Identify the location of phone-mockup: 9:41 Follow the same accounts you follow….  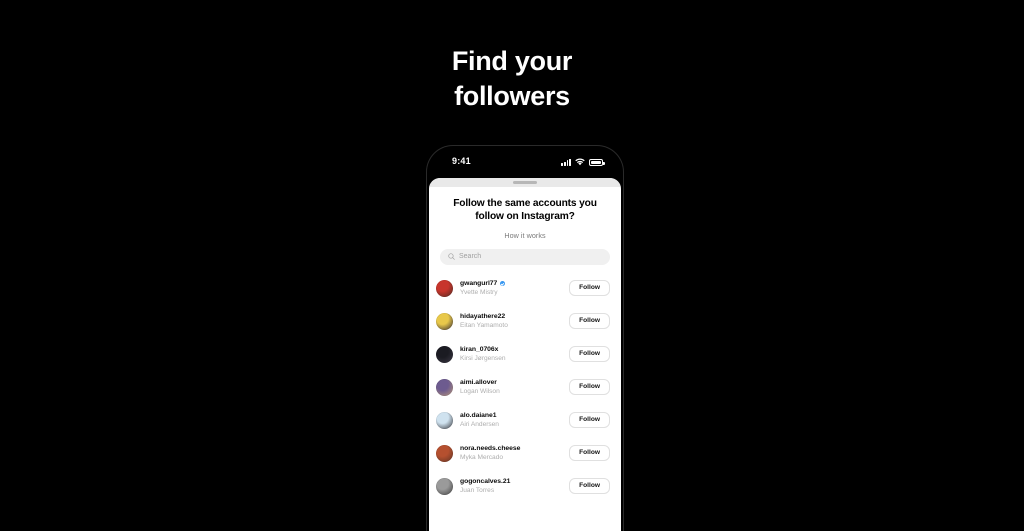
(525, 338).